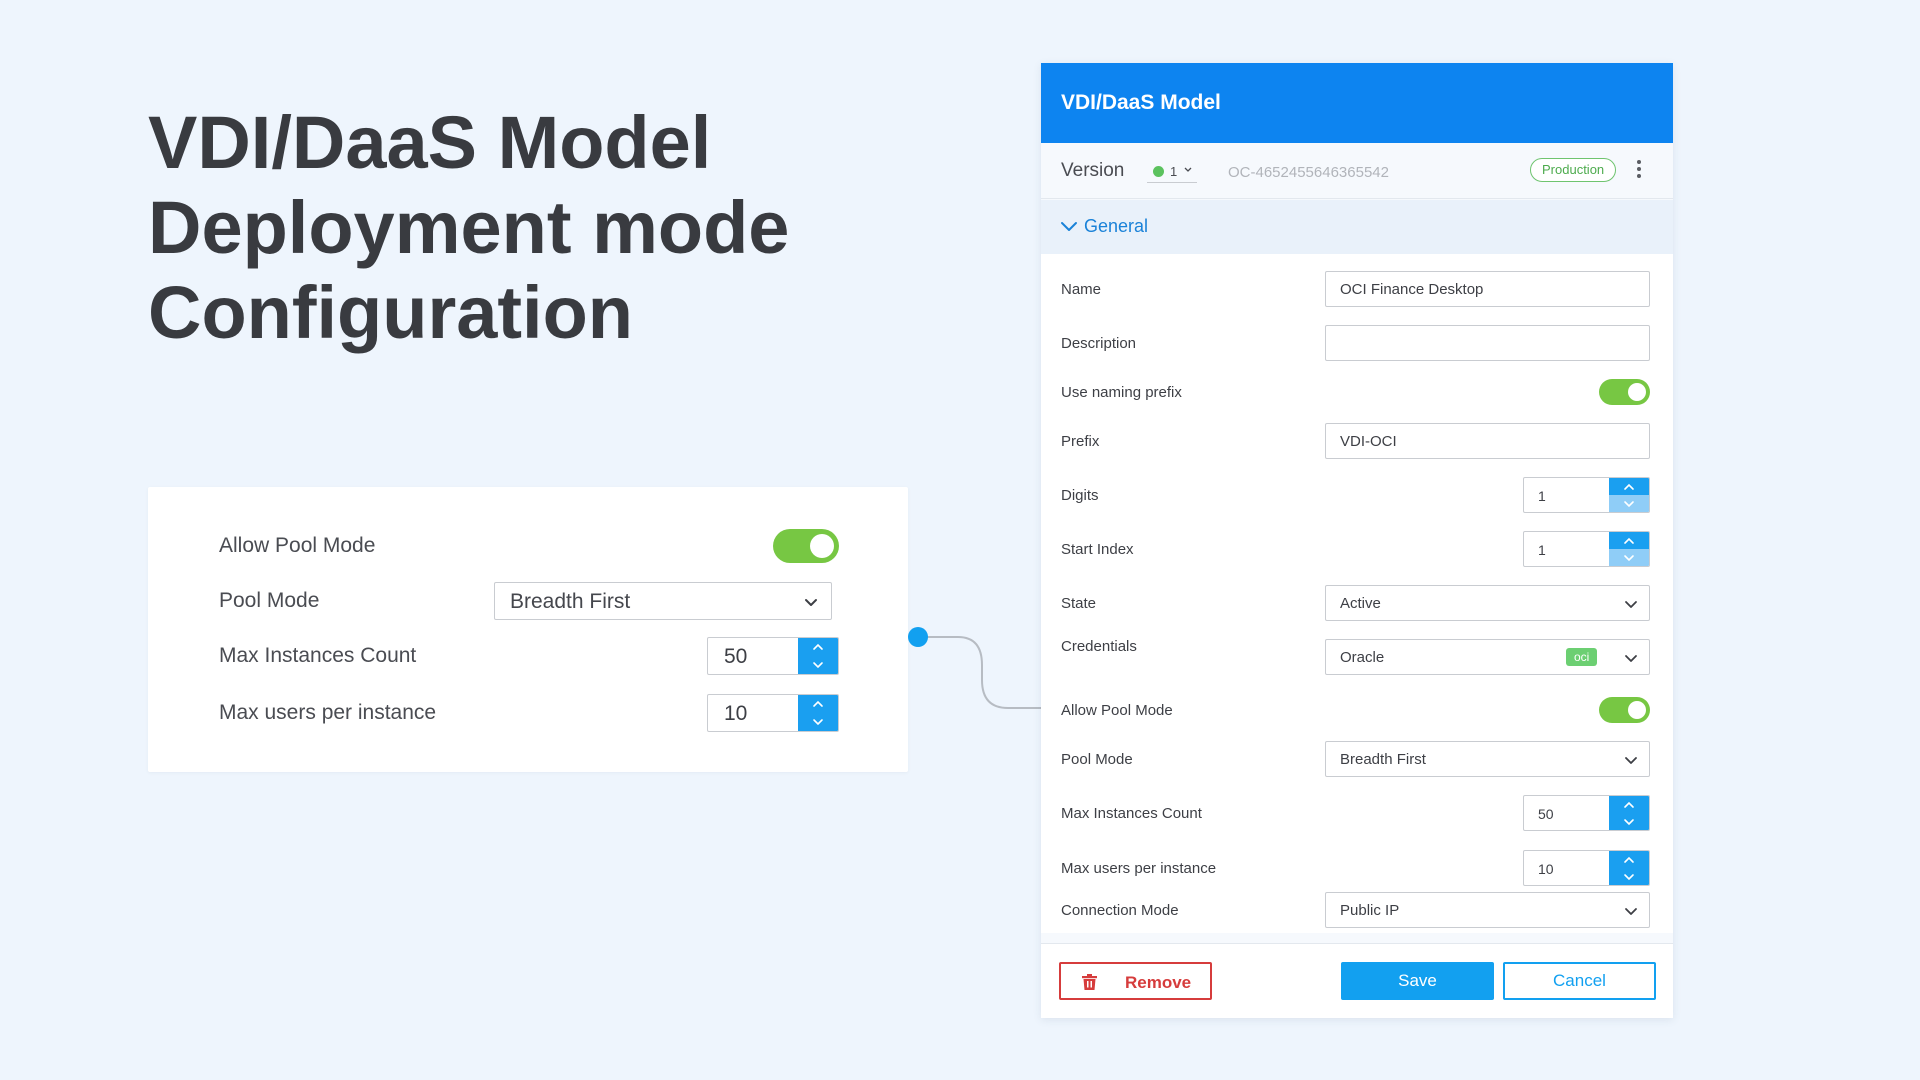  What do you see at coordinates (1573, 170) in the screenshot?
I see `status-badge: Production` at bounding box center [1573, 170].